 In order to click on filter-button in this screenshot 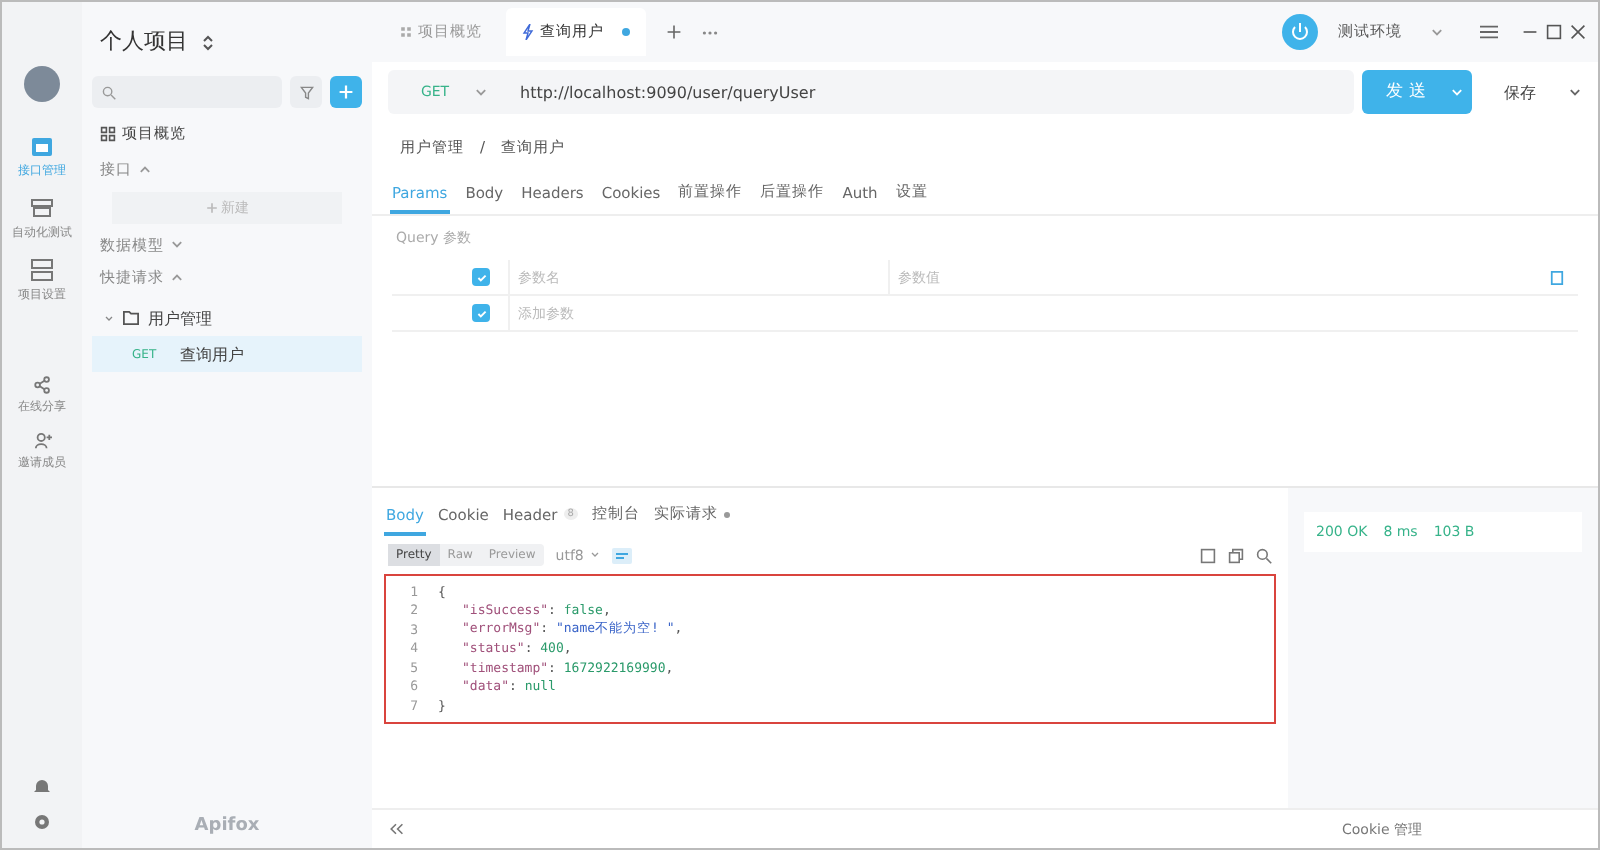, I will do `click(306, 92)`.